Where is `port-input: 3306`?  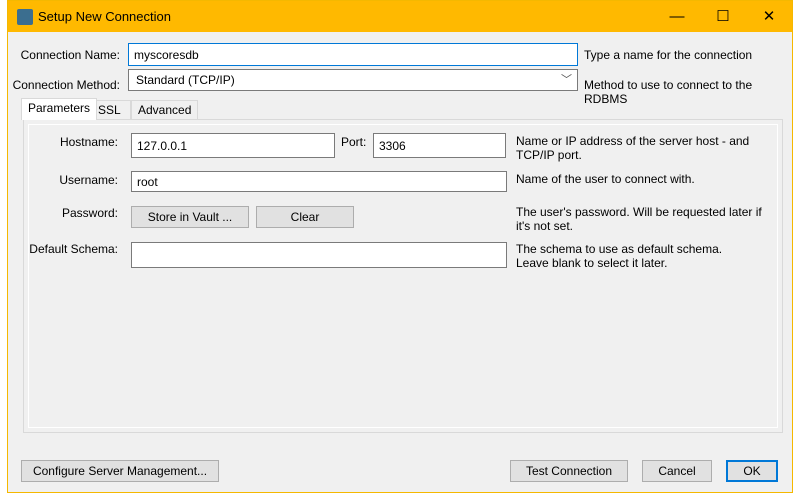
port-input: 3306 is located at coordinates (439, 145).